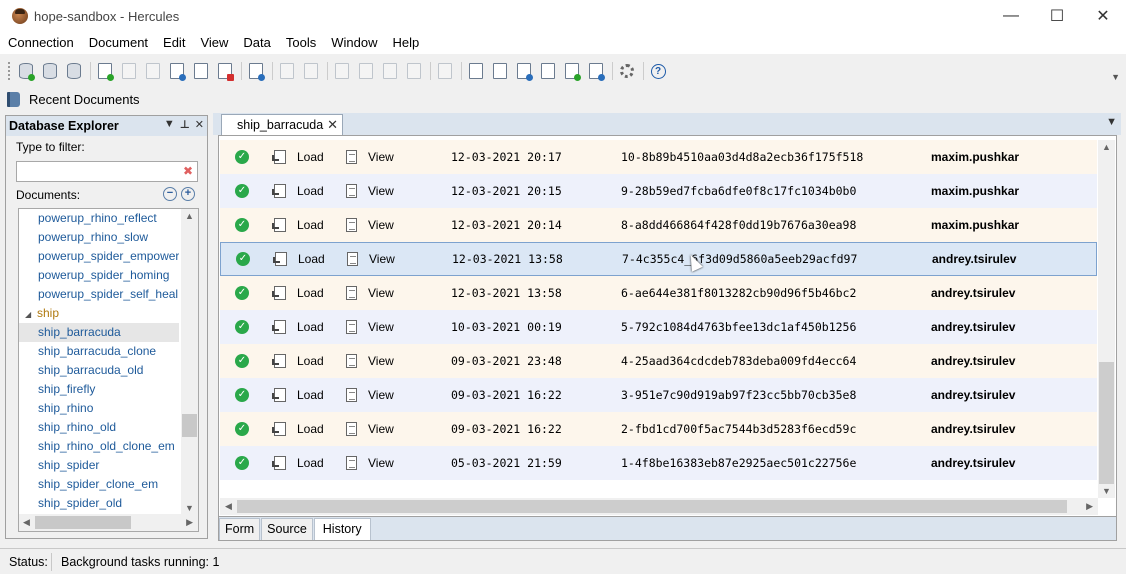 The width and height of the screenshot is (1126, 574). What do you see at coordinates (153, 71) in the screenshot?
I see `save-all-button` at bounding box center [153, 71].